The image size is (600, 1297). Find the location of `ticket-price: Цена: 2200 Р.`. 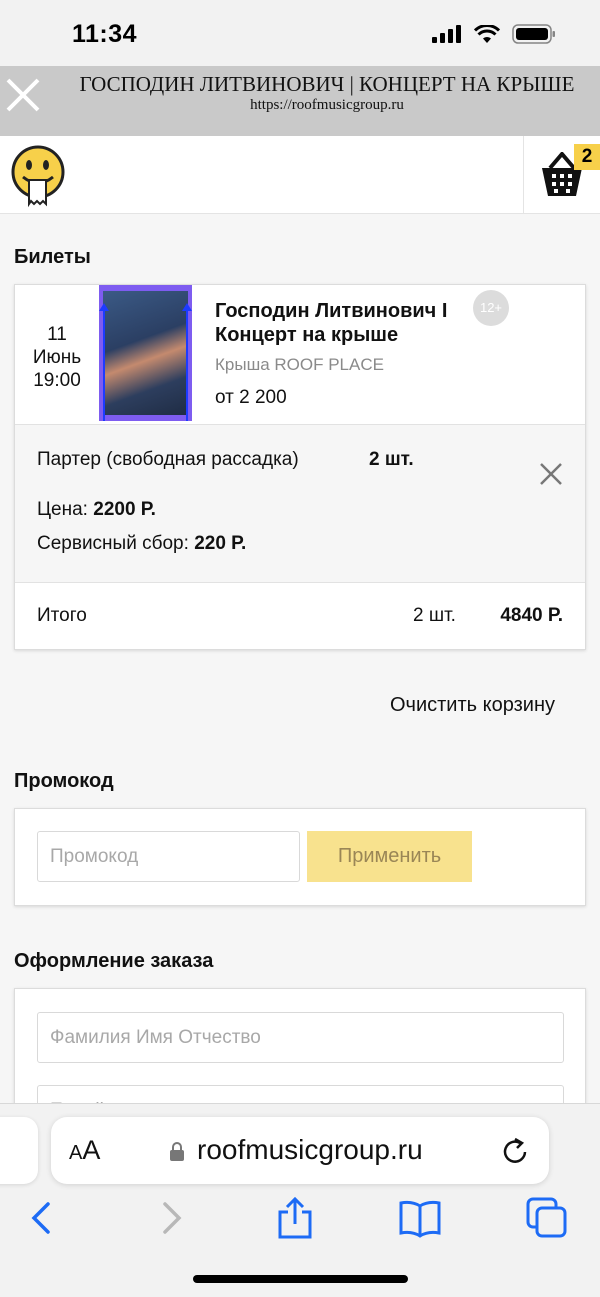

ticket-price: Цена: 2200 Р. is located at coordinates (96, 510).